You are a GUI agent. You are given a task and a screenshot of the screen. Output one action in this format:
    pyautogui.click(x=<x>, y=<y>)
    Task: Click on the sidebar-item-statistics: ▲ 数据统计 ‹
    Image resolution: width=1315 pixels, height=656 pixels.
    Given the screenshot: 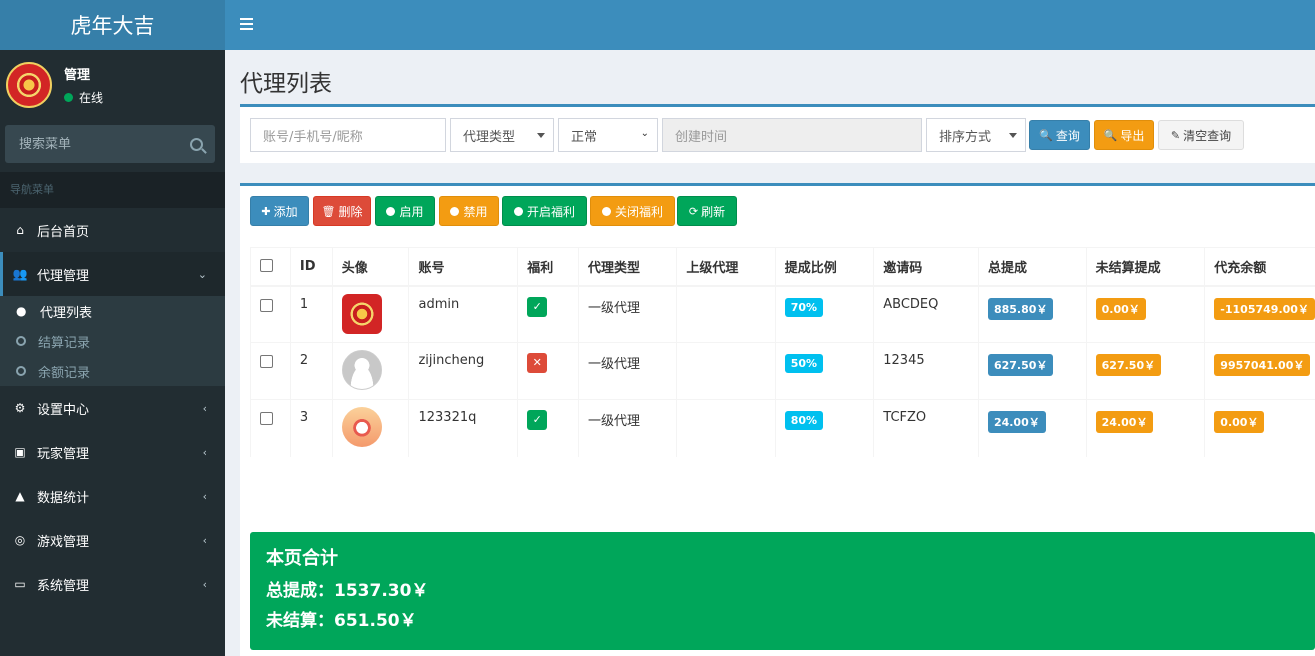 What is the action you would take?
    pyautogui.click(x=112, y=496)
    